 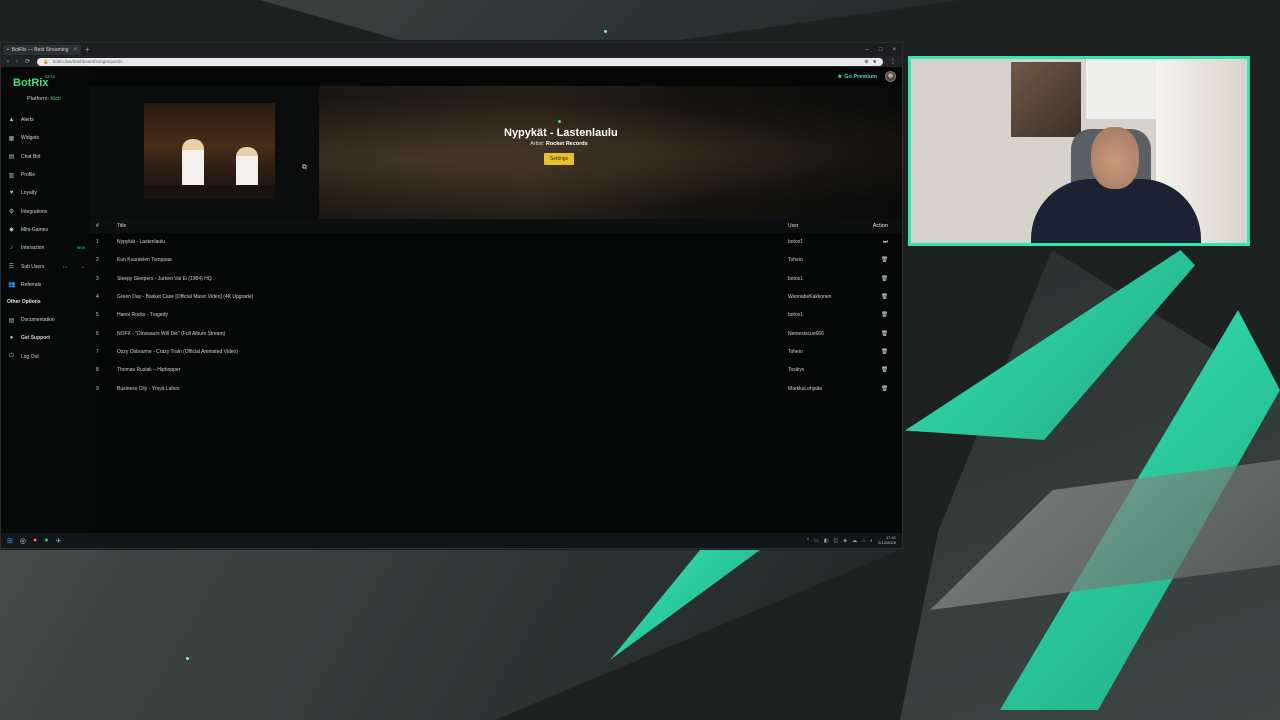 What do you see at coordinates (45, 266) in the screenshot?
I see `sidebar-item-sub-users: ☰ Sub Users • • ⌄` at bounding box center [45, 266].